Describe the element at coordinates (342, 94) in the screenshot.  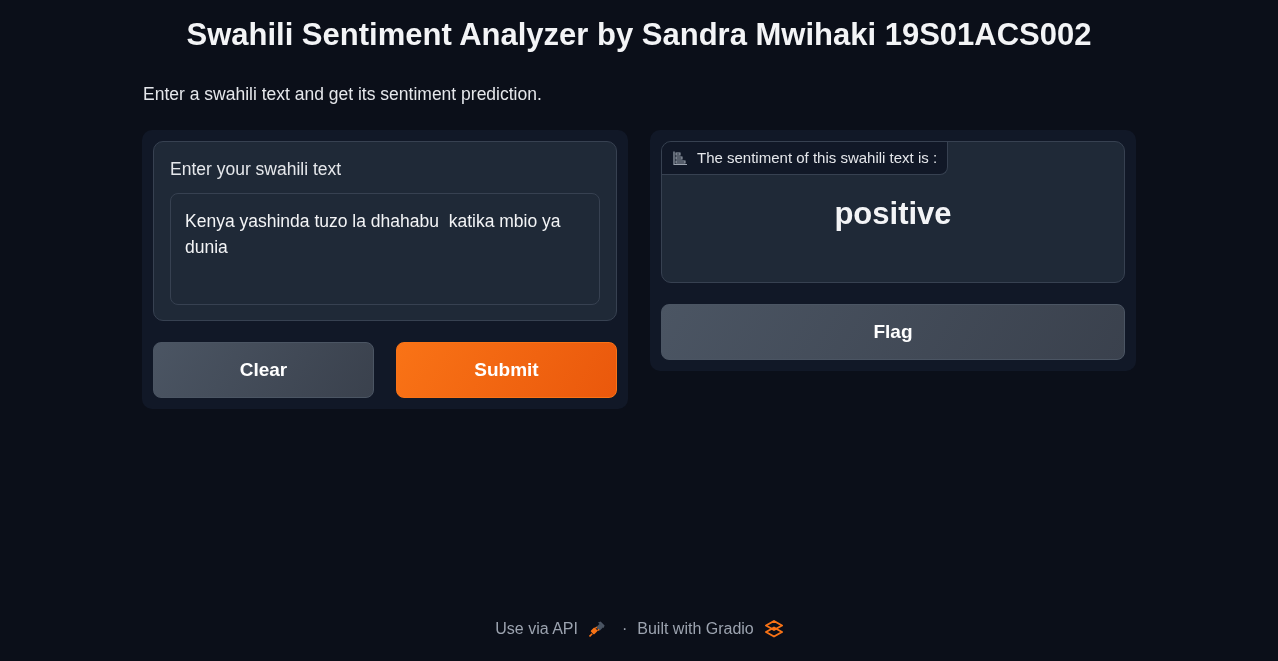
I see `description-text: Enter a swahili text and get its sentiment prediction.` at that location.